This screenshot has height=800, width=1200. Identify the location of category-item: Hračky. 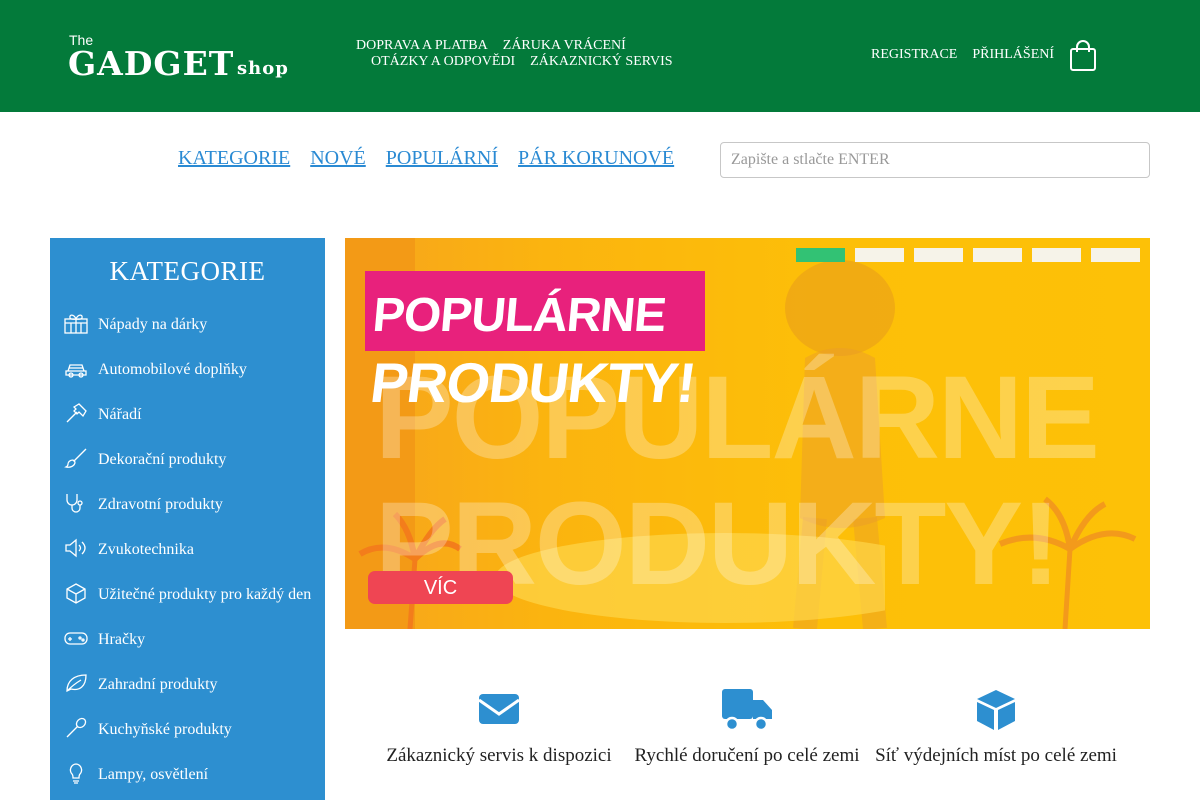
(189, 639).